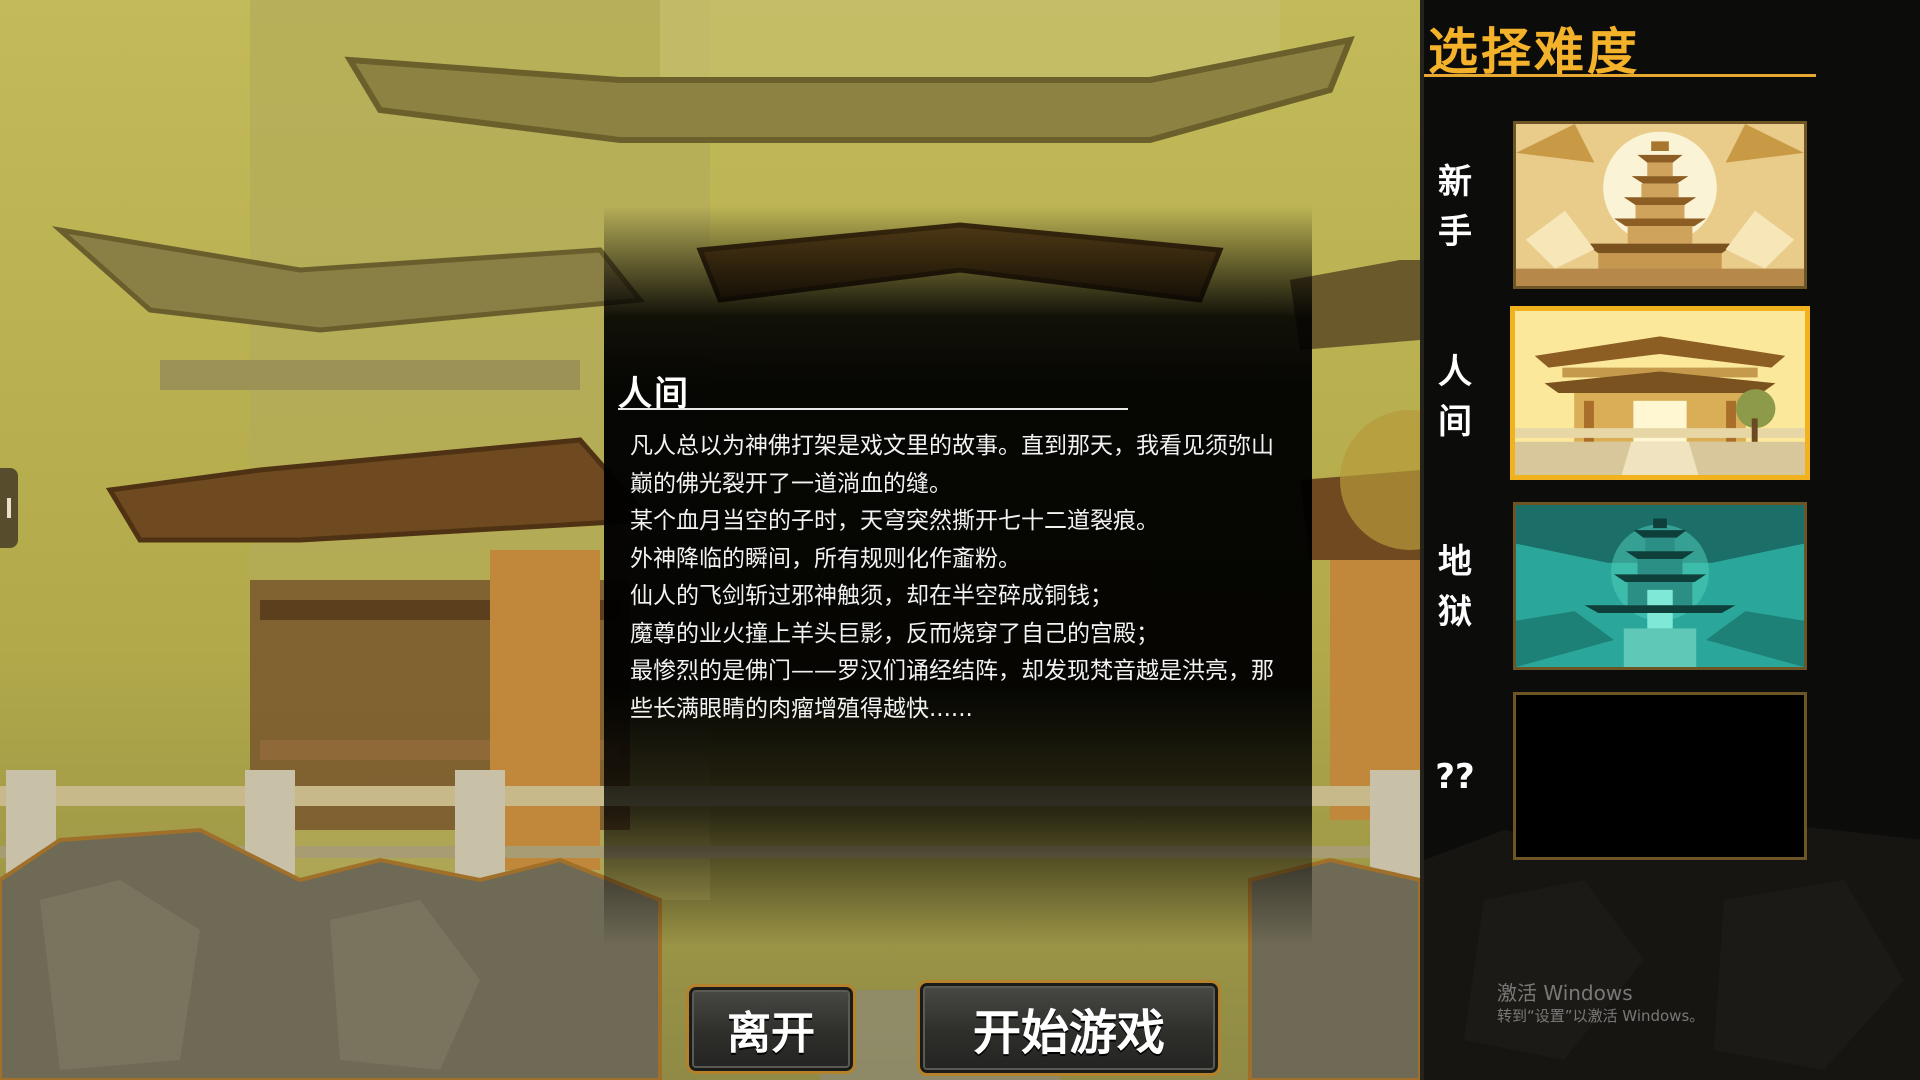 Image resolution: width=1920 pixels, height=1080 pixels. I want to click on difficulty-card-locked, so click(1660, 776).